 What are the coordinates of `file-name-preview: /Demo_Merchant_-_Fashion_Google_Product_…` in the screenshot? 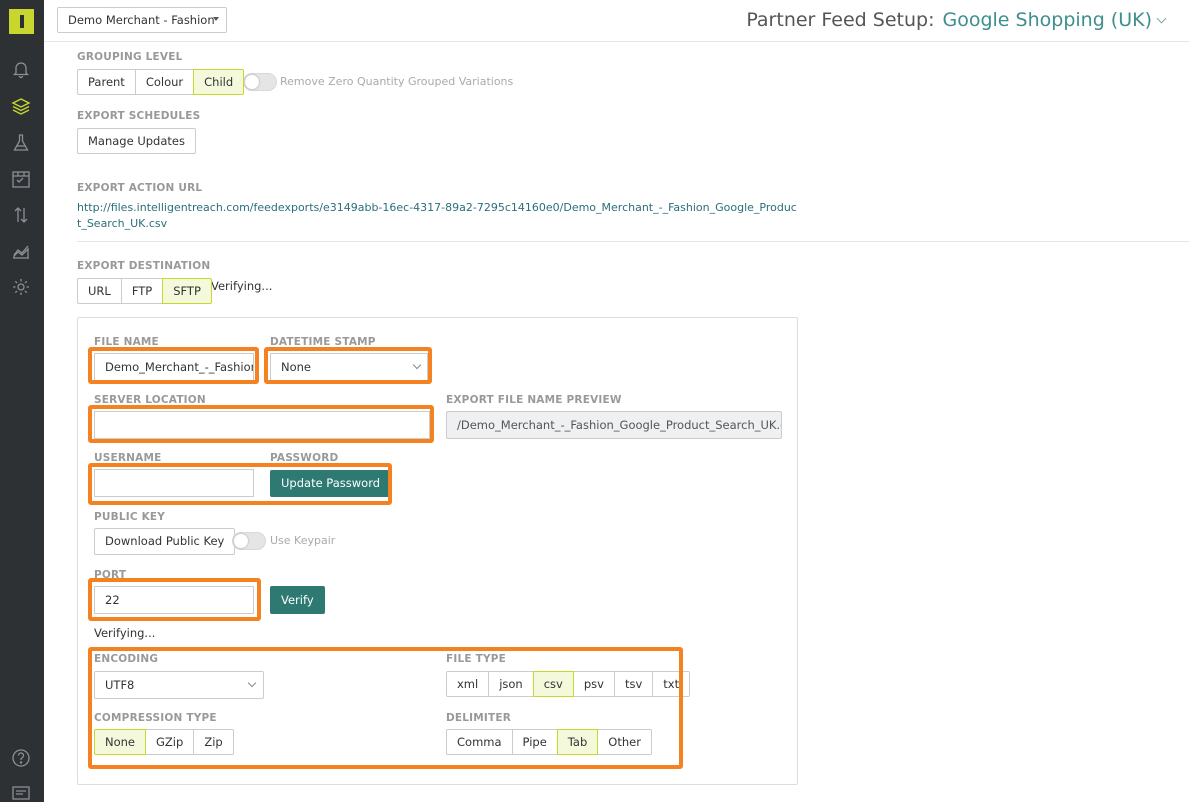 It's located at (614, 425).